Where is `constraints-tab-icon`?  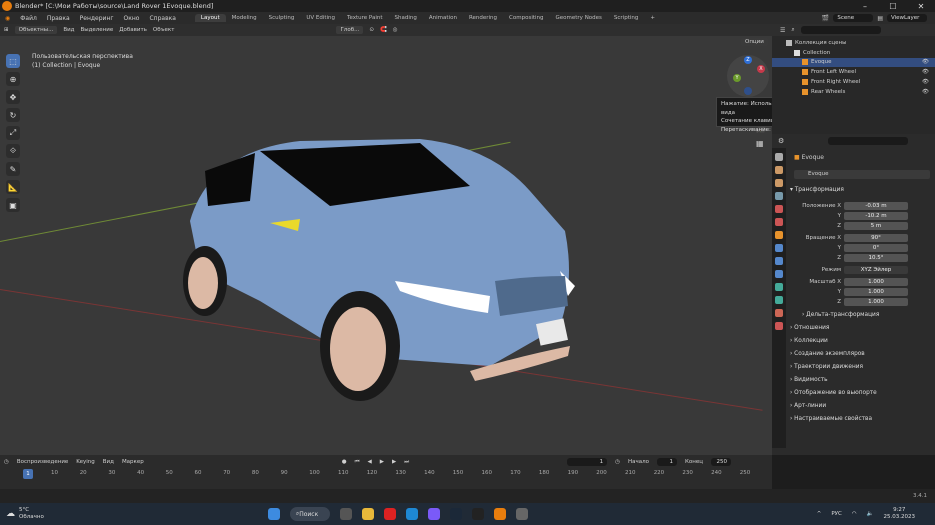 constraints-tab-icon is located at coordinates (779, 287).